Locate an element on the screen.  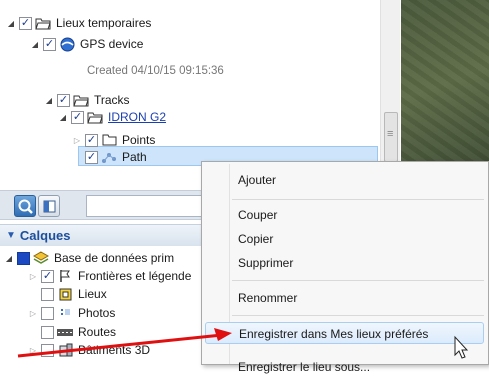
layer-label: Routes is located at coordinates (97, 332).